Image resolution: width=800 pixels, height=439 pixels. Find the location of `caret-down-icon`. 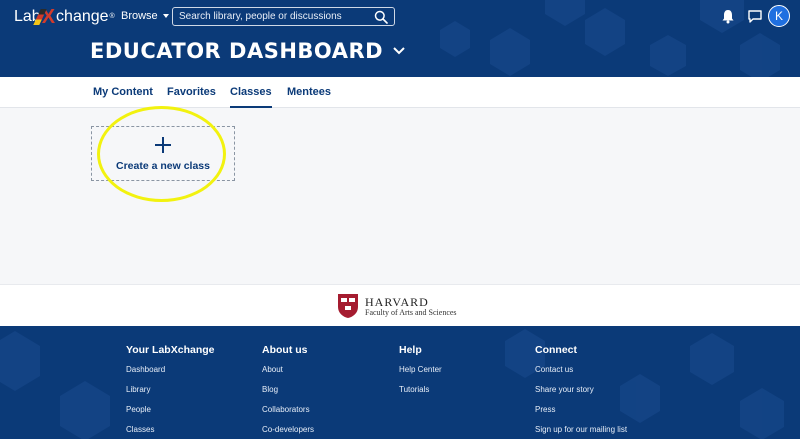

caret-down-icon is located at coordinates (165, 16).